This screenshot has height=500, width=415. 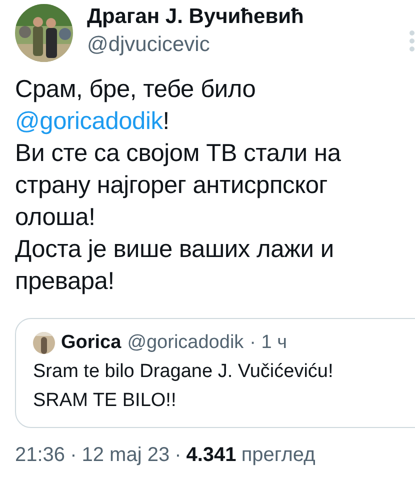 What do you see at coordinates (183, 372) in the screenshot?
I see `quote-text: Sram te bilo Dragane J. Vučićeviću!` at bounding box center [183, 372].